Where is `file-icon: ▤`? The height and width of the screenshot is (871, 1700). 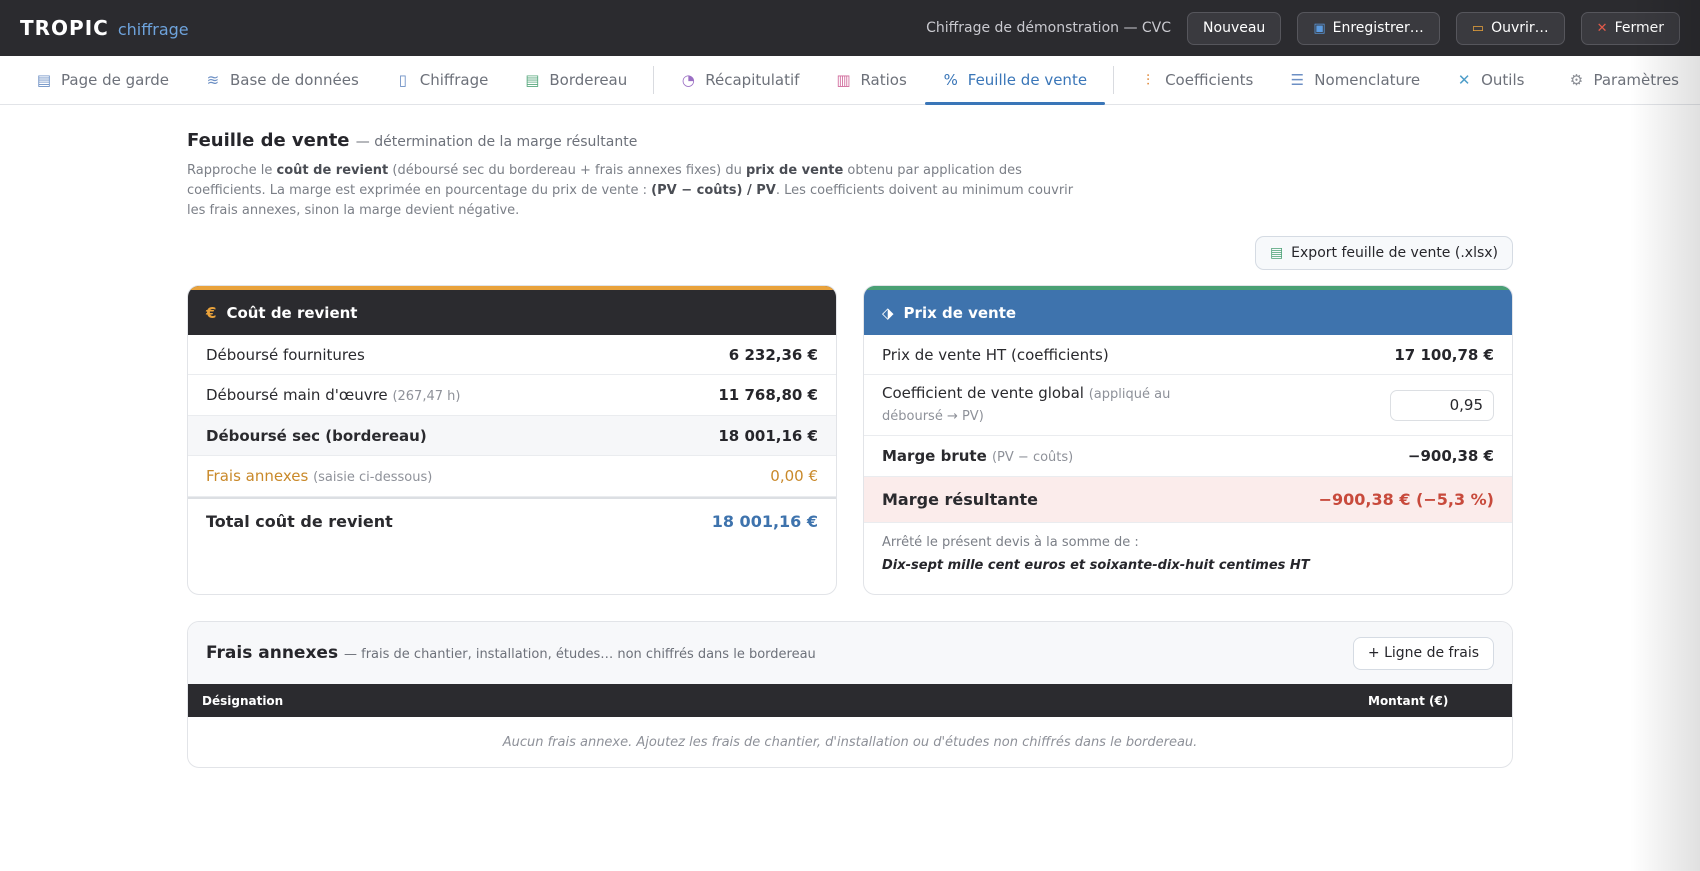 file-icon: ▤ is located at coordinates (532, 80).